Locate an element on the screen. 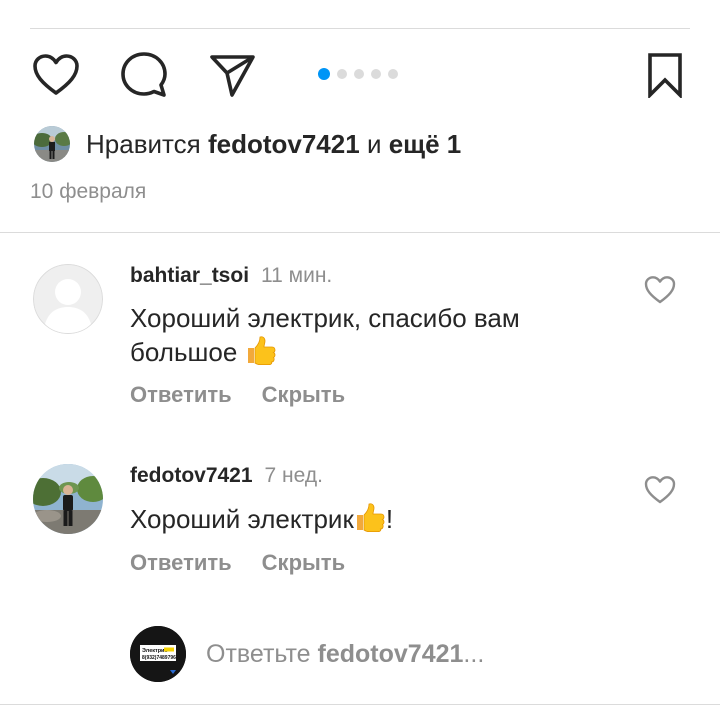  comment-time: 11 мин. is located at coordinates (297, 275).